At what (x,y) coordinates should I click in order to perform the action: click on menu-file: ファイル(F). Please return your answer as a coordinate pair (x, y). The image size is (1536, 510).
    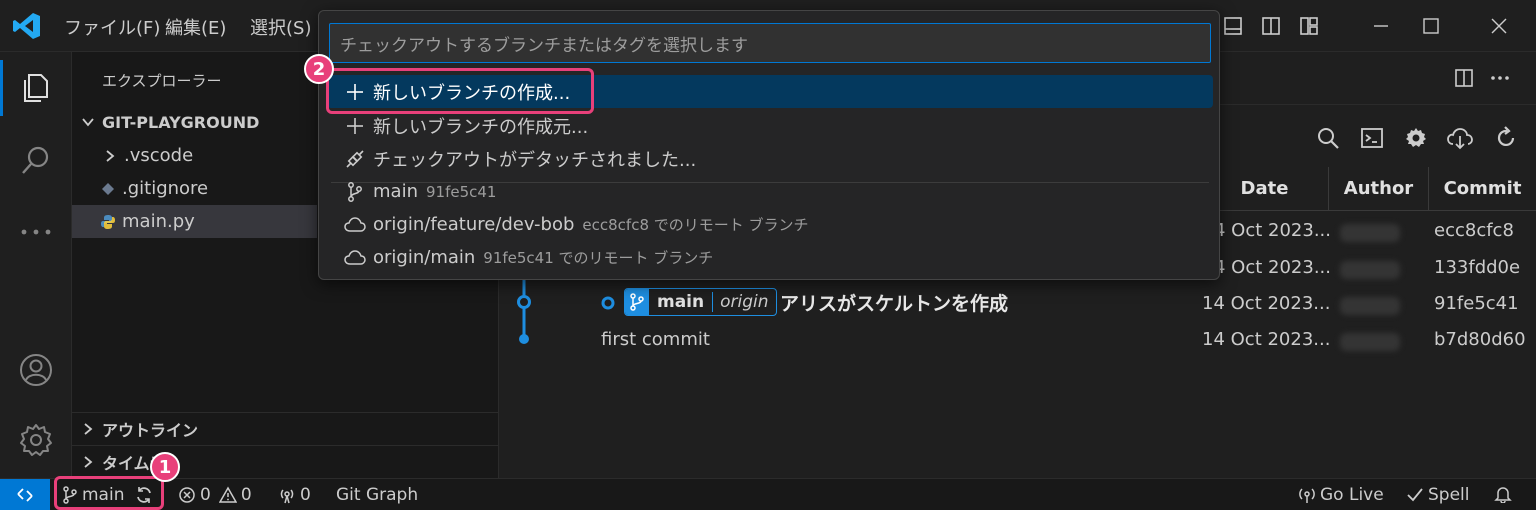
    Looking at the image, I should click on (112, 27).